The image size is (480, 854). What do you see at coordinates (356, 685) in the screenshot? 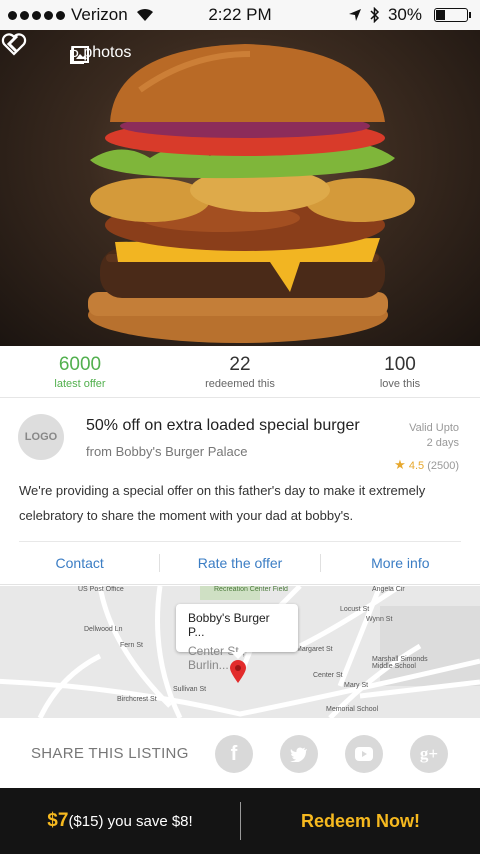
I see `map-label: Mary St` at bounding box center [356, 685].